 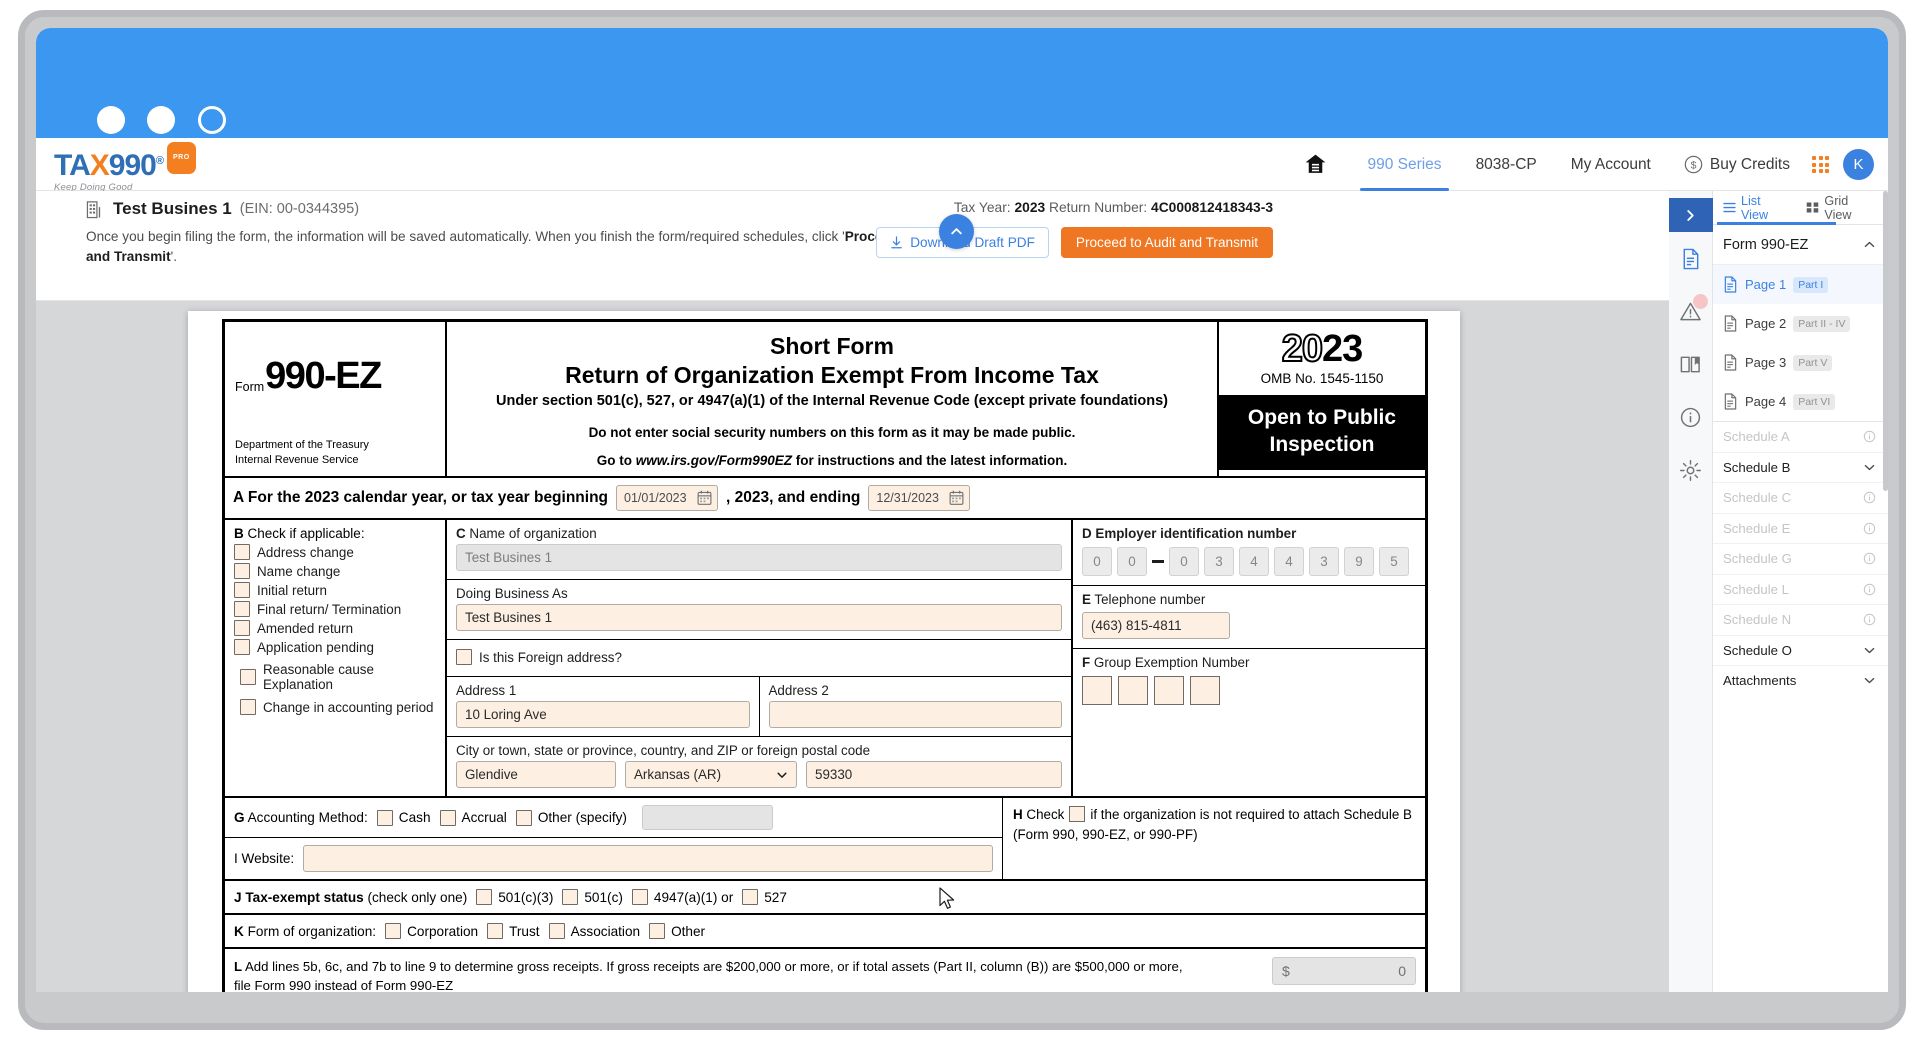 I want to click on panel-schedule-b: Schedule B, so click(x=1800, y=467).